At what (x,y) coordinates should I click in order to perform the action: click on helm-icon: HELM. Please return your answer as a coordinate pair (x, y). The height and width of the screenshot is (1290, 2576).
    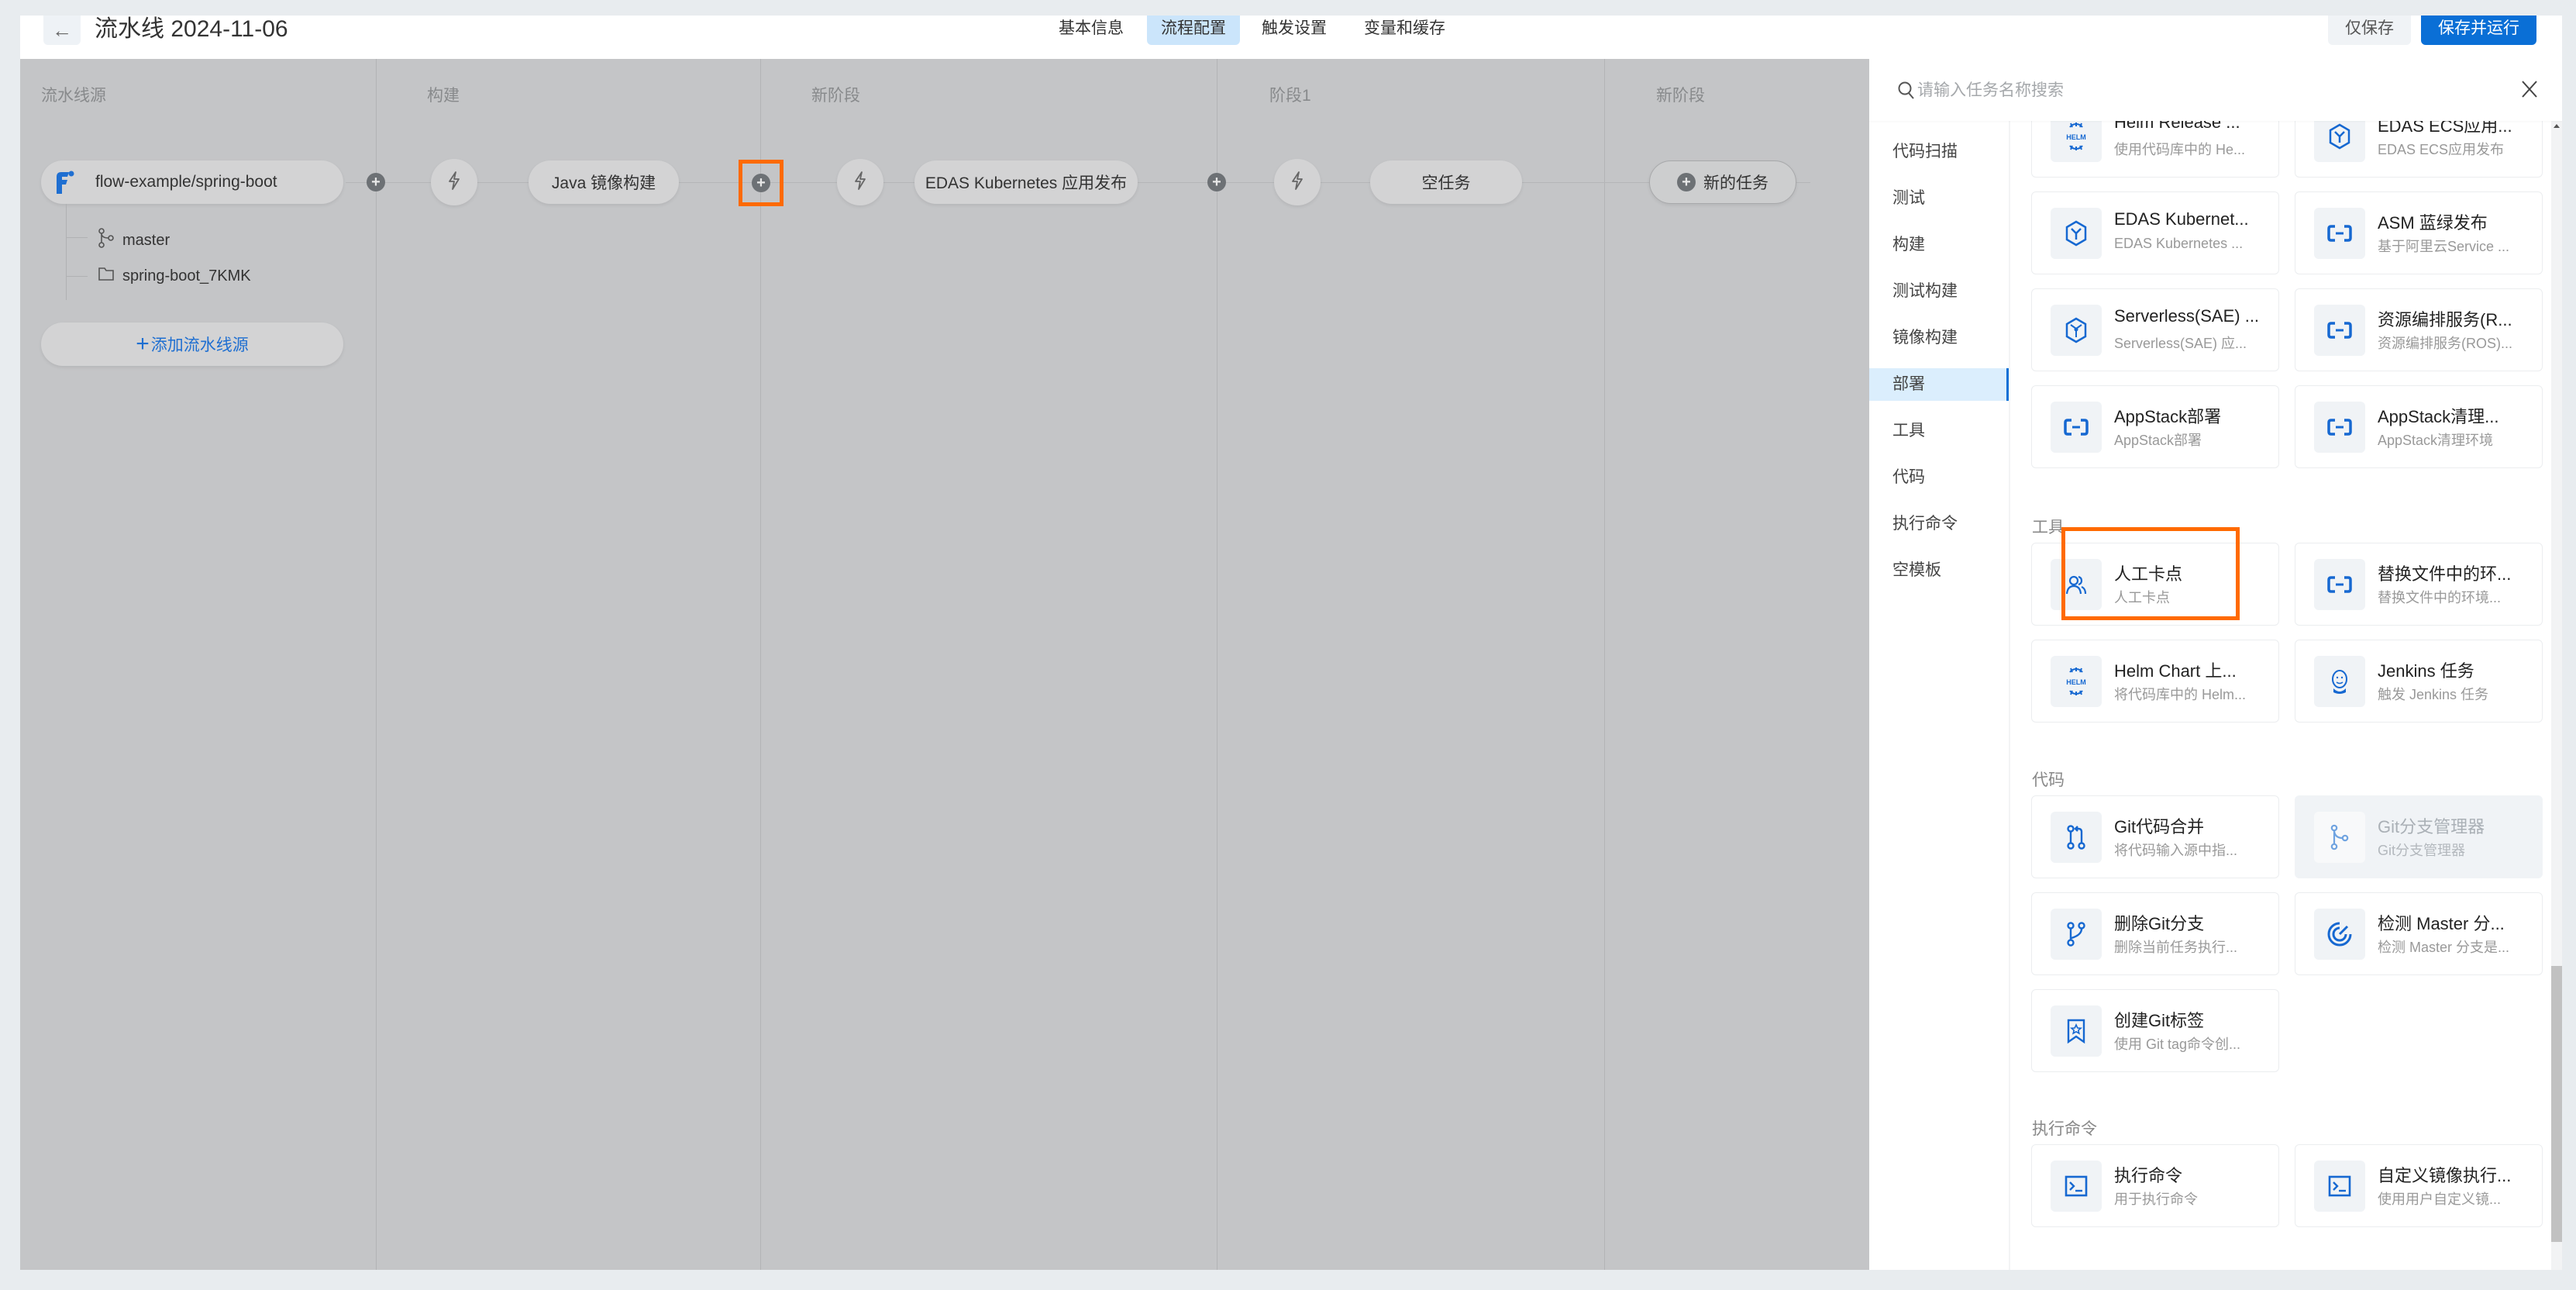
    Looking at the image, I should click on (2076, 136).